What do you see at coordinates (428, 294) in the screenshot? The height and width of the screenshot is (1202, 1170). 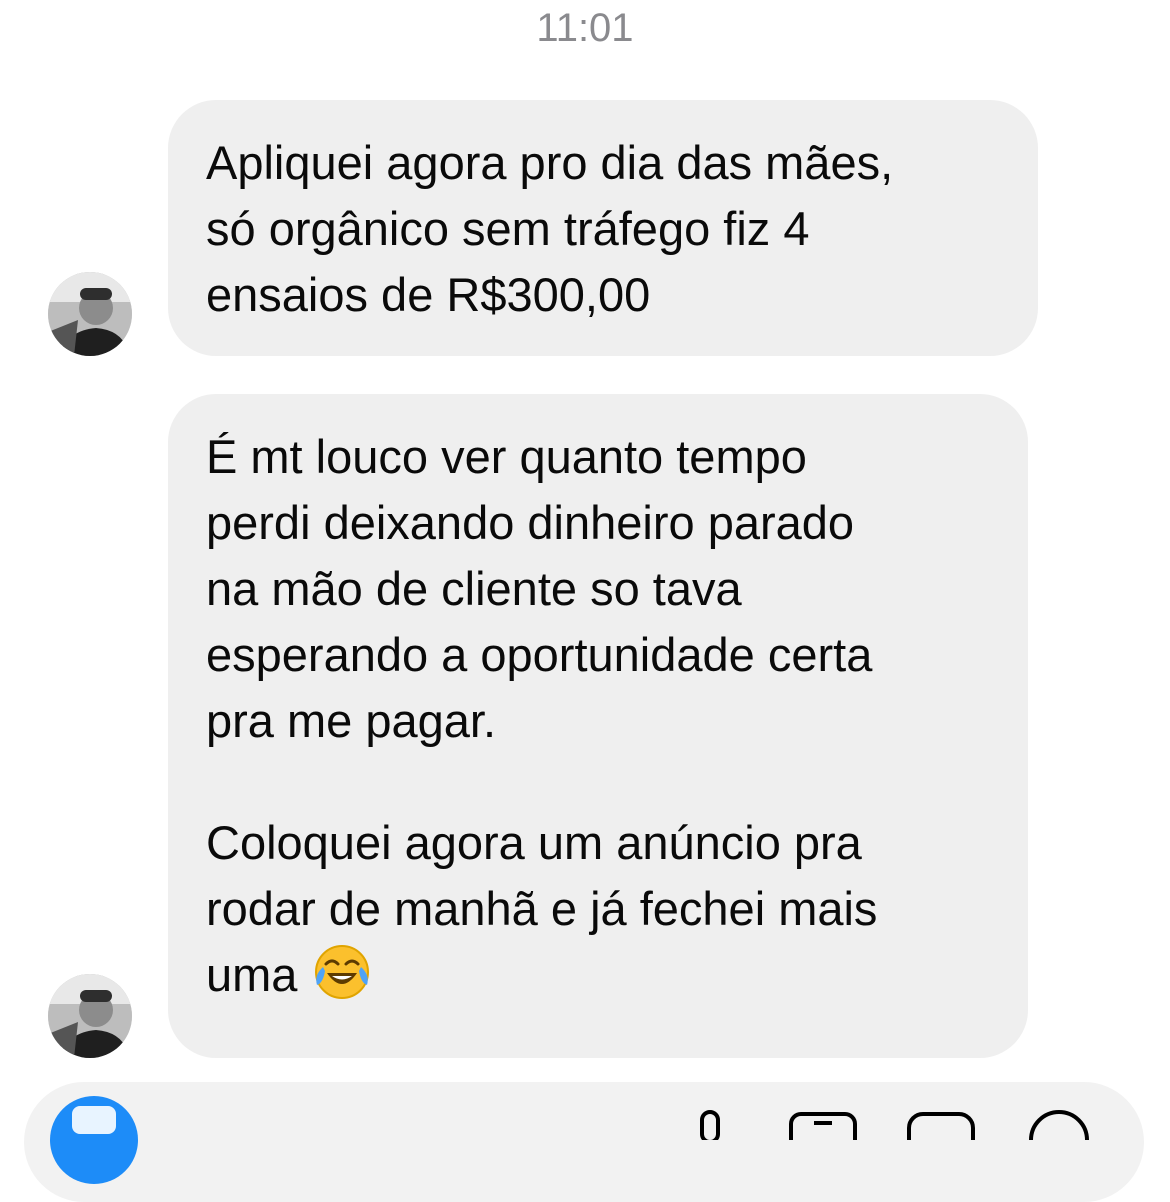 I see `message-text-line: ensaios de R$300,00` at bounding box center [428, 294].